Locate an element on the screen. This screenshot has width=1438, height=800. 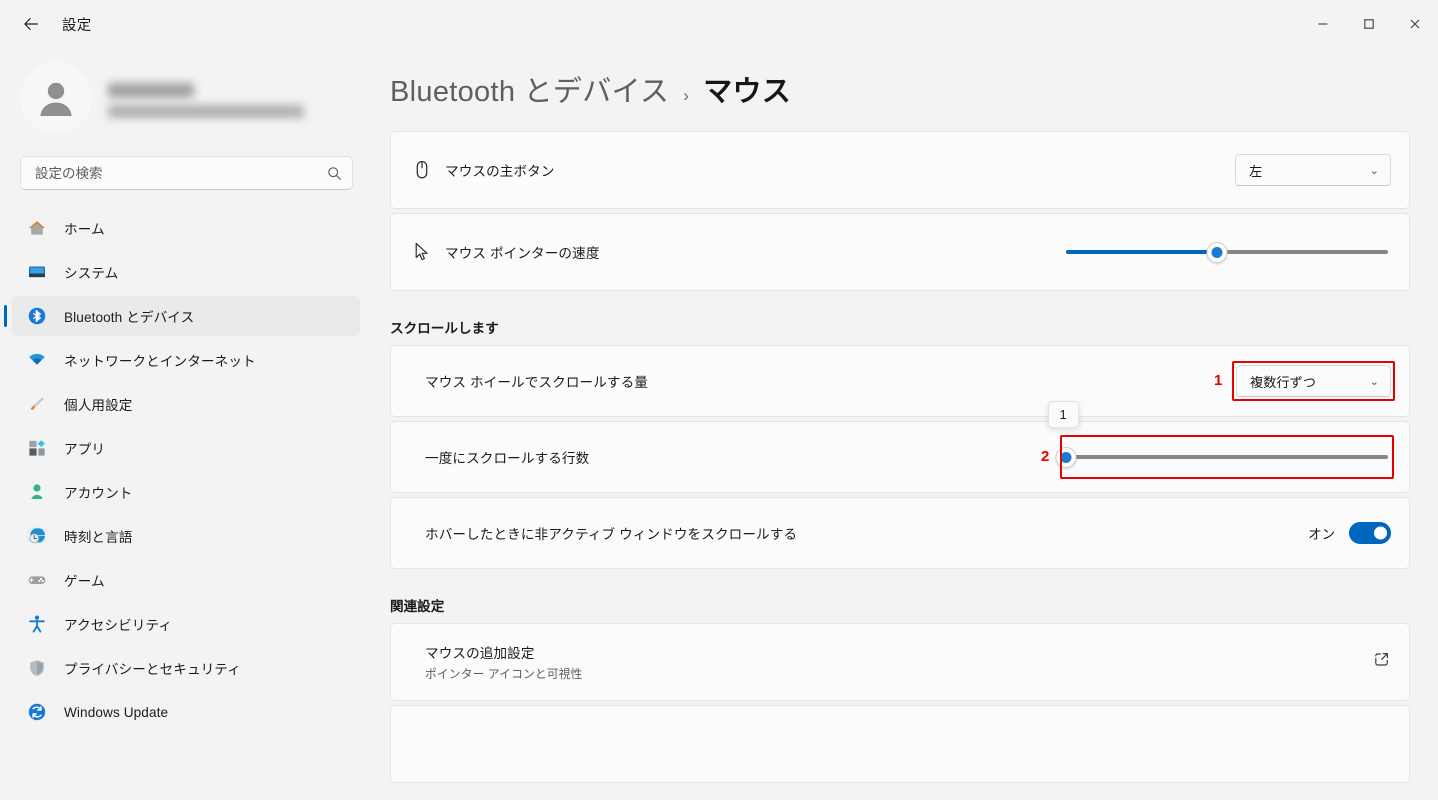
hover-scroll-toggle-group: オン is located at coordinates (1349, 533).